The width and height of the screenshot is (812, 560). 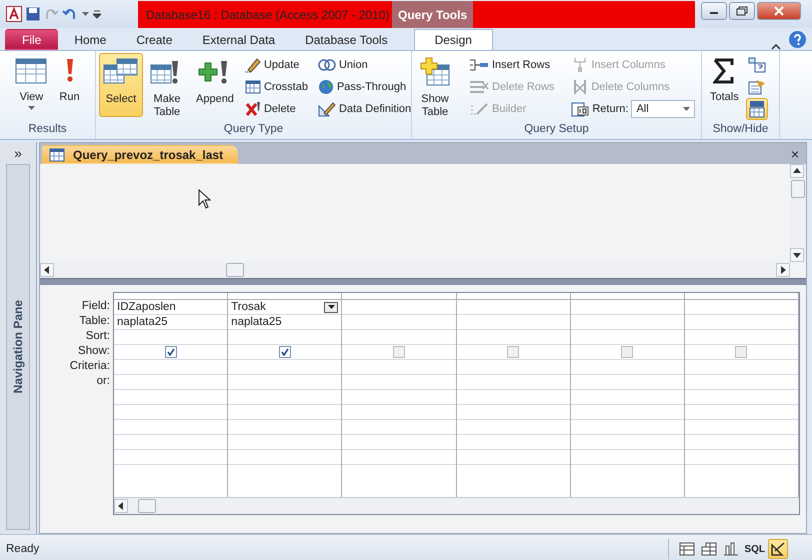 I want to click on ribbon-button: Totals, so click(x=724, y=85).